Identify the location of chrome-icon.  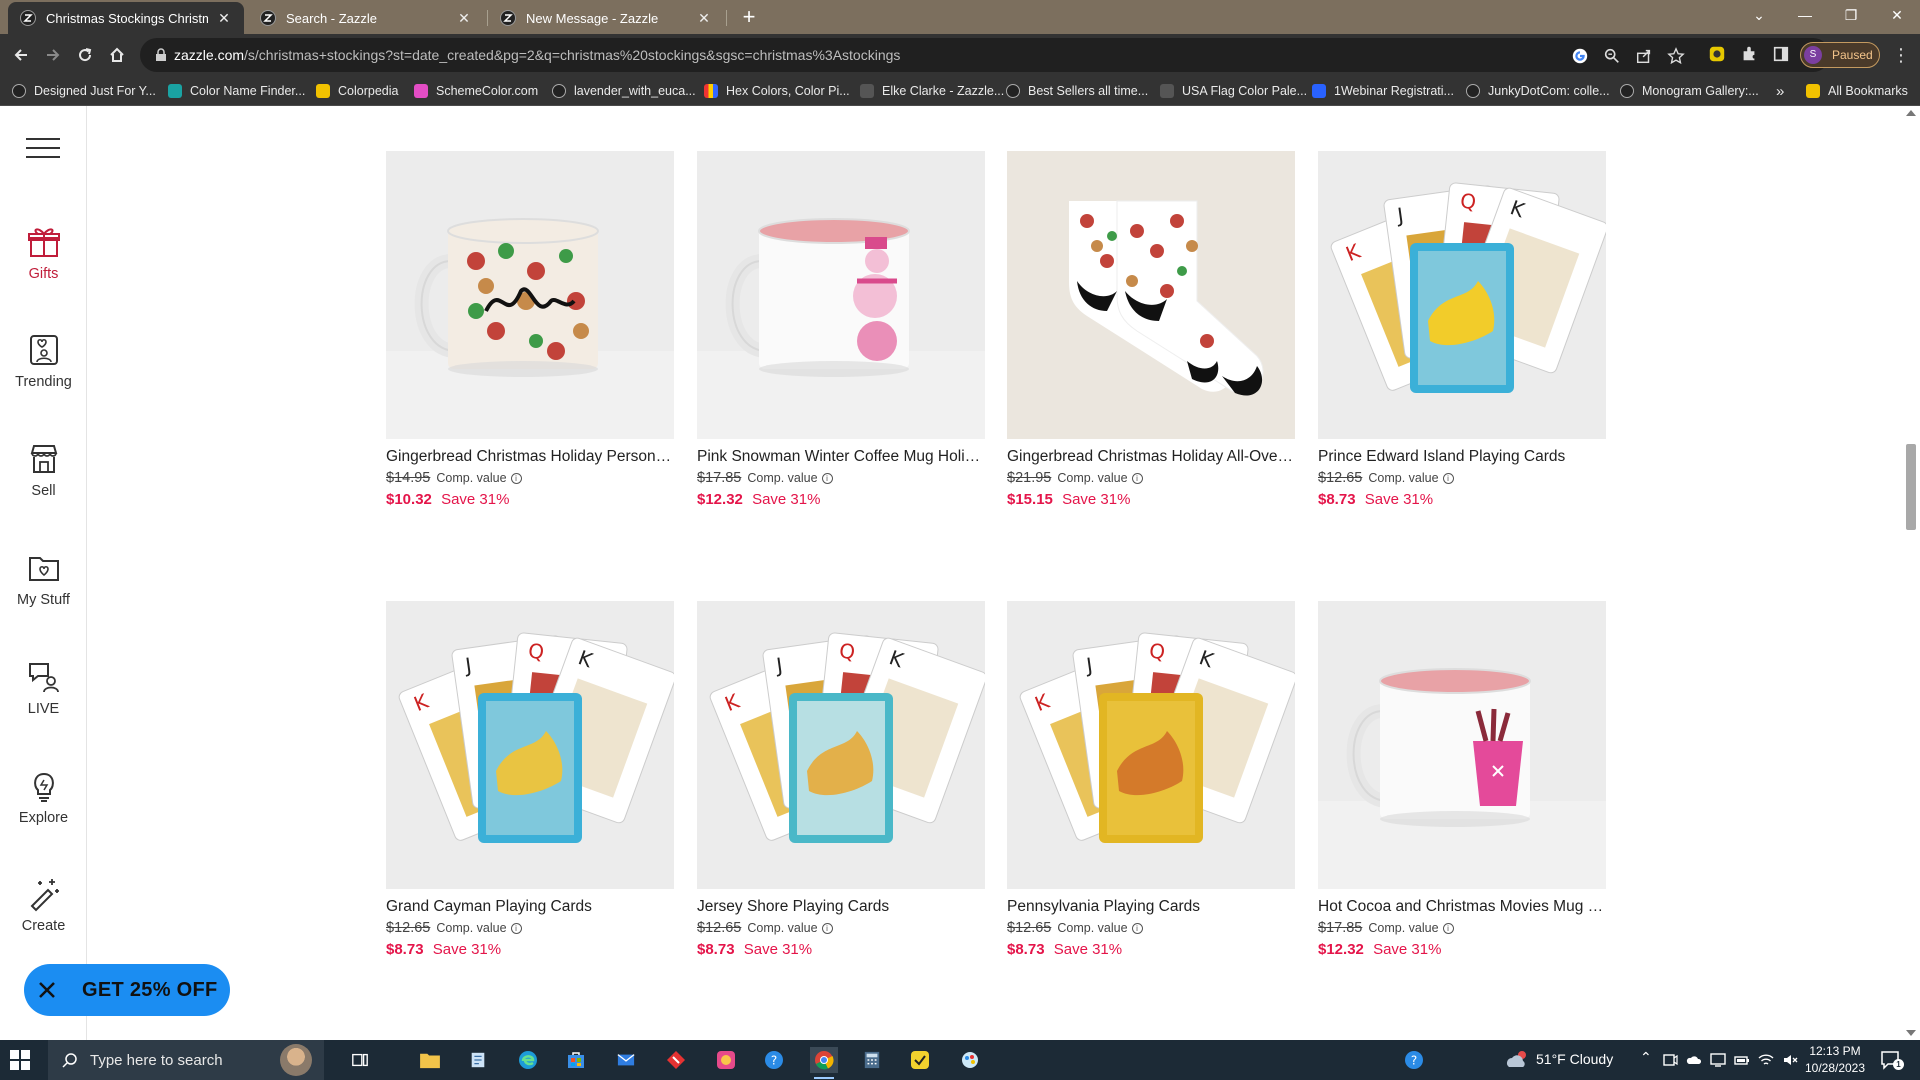
(824, 1063).